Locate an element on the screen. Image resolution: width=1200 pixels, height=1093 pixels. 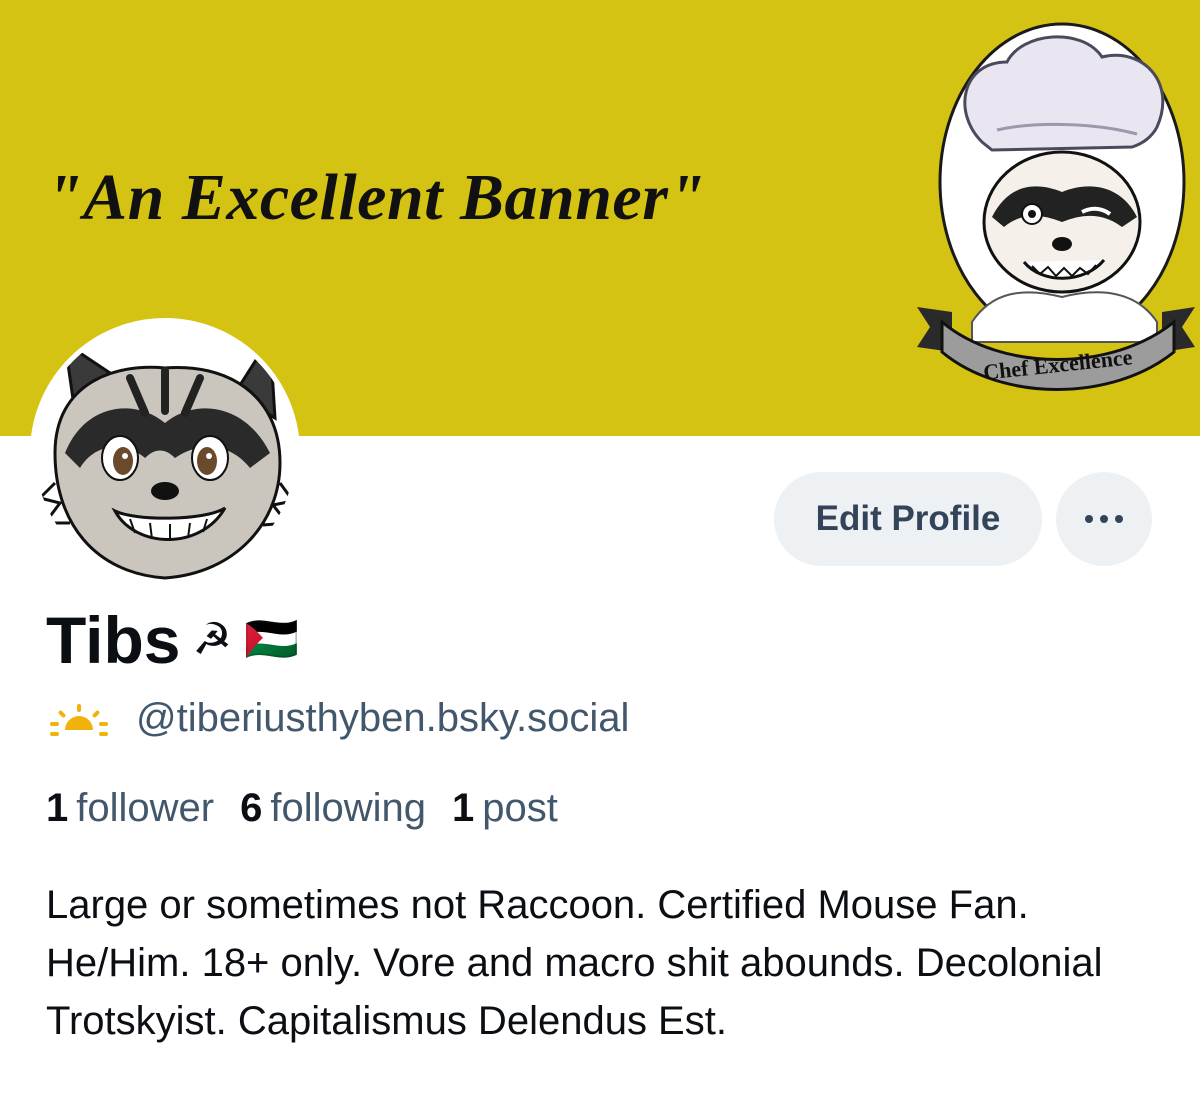
followers-count: 1 is located at coordinates (57, 808).